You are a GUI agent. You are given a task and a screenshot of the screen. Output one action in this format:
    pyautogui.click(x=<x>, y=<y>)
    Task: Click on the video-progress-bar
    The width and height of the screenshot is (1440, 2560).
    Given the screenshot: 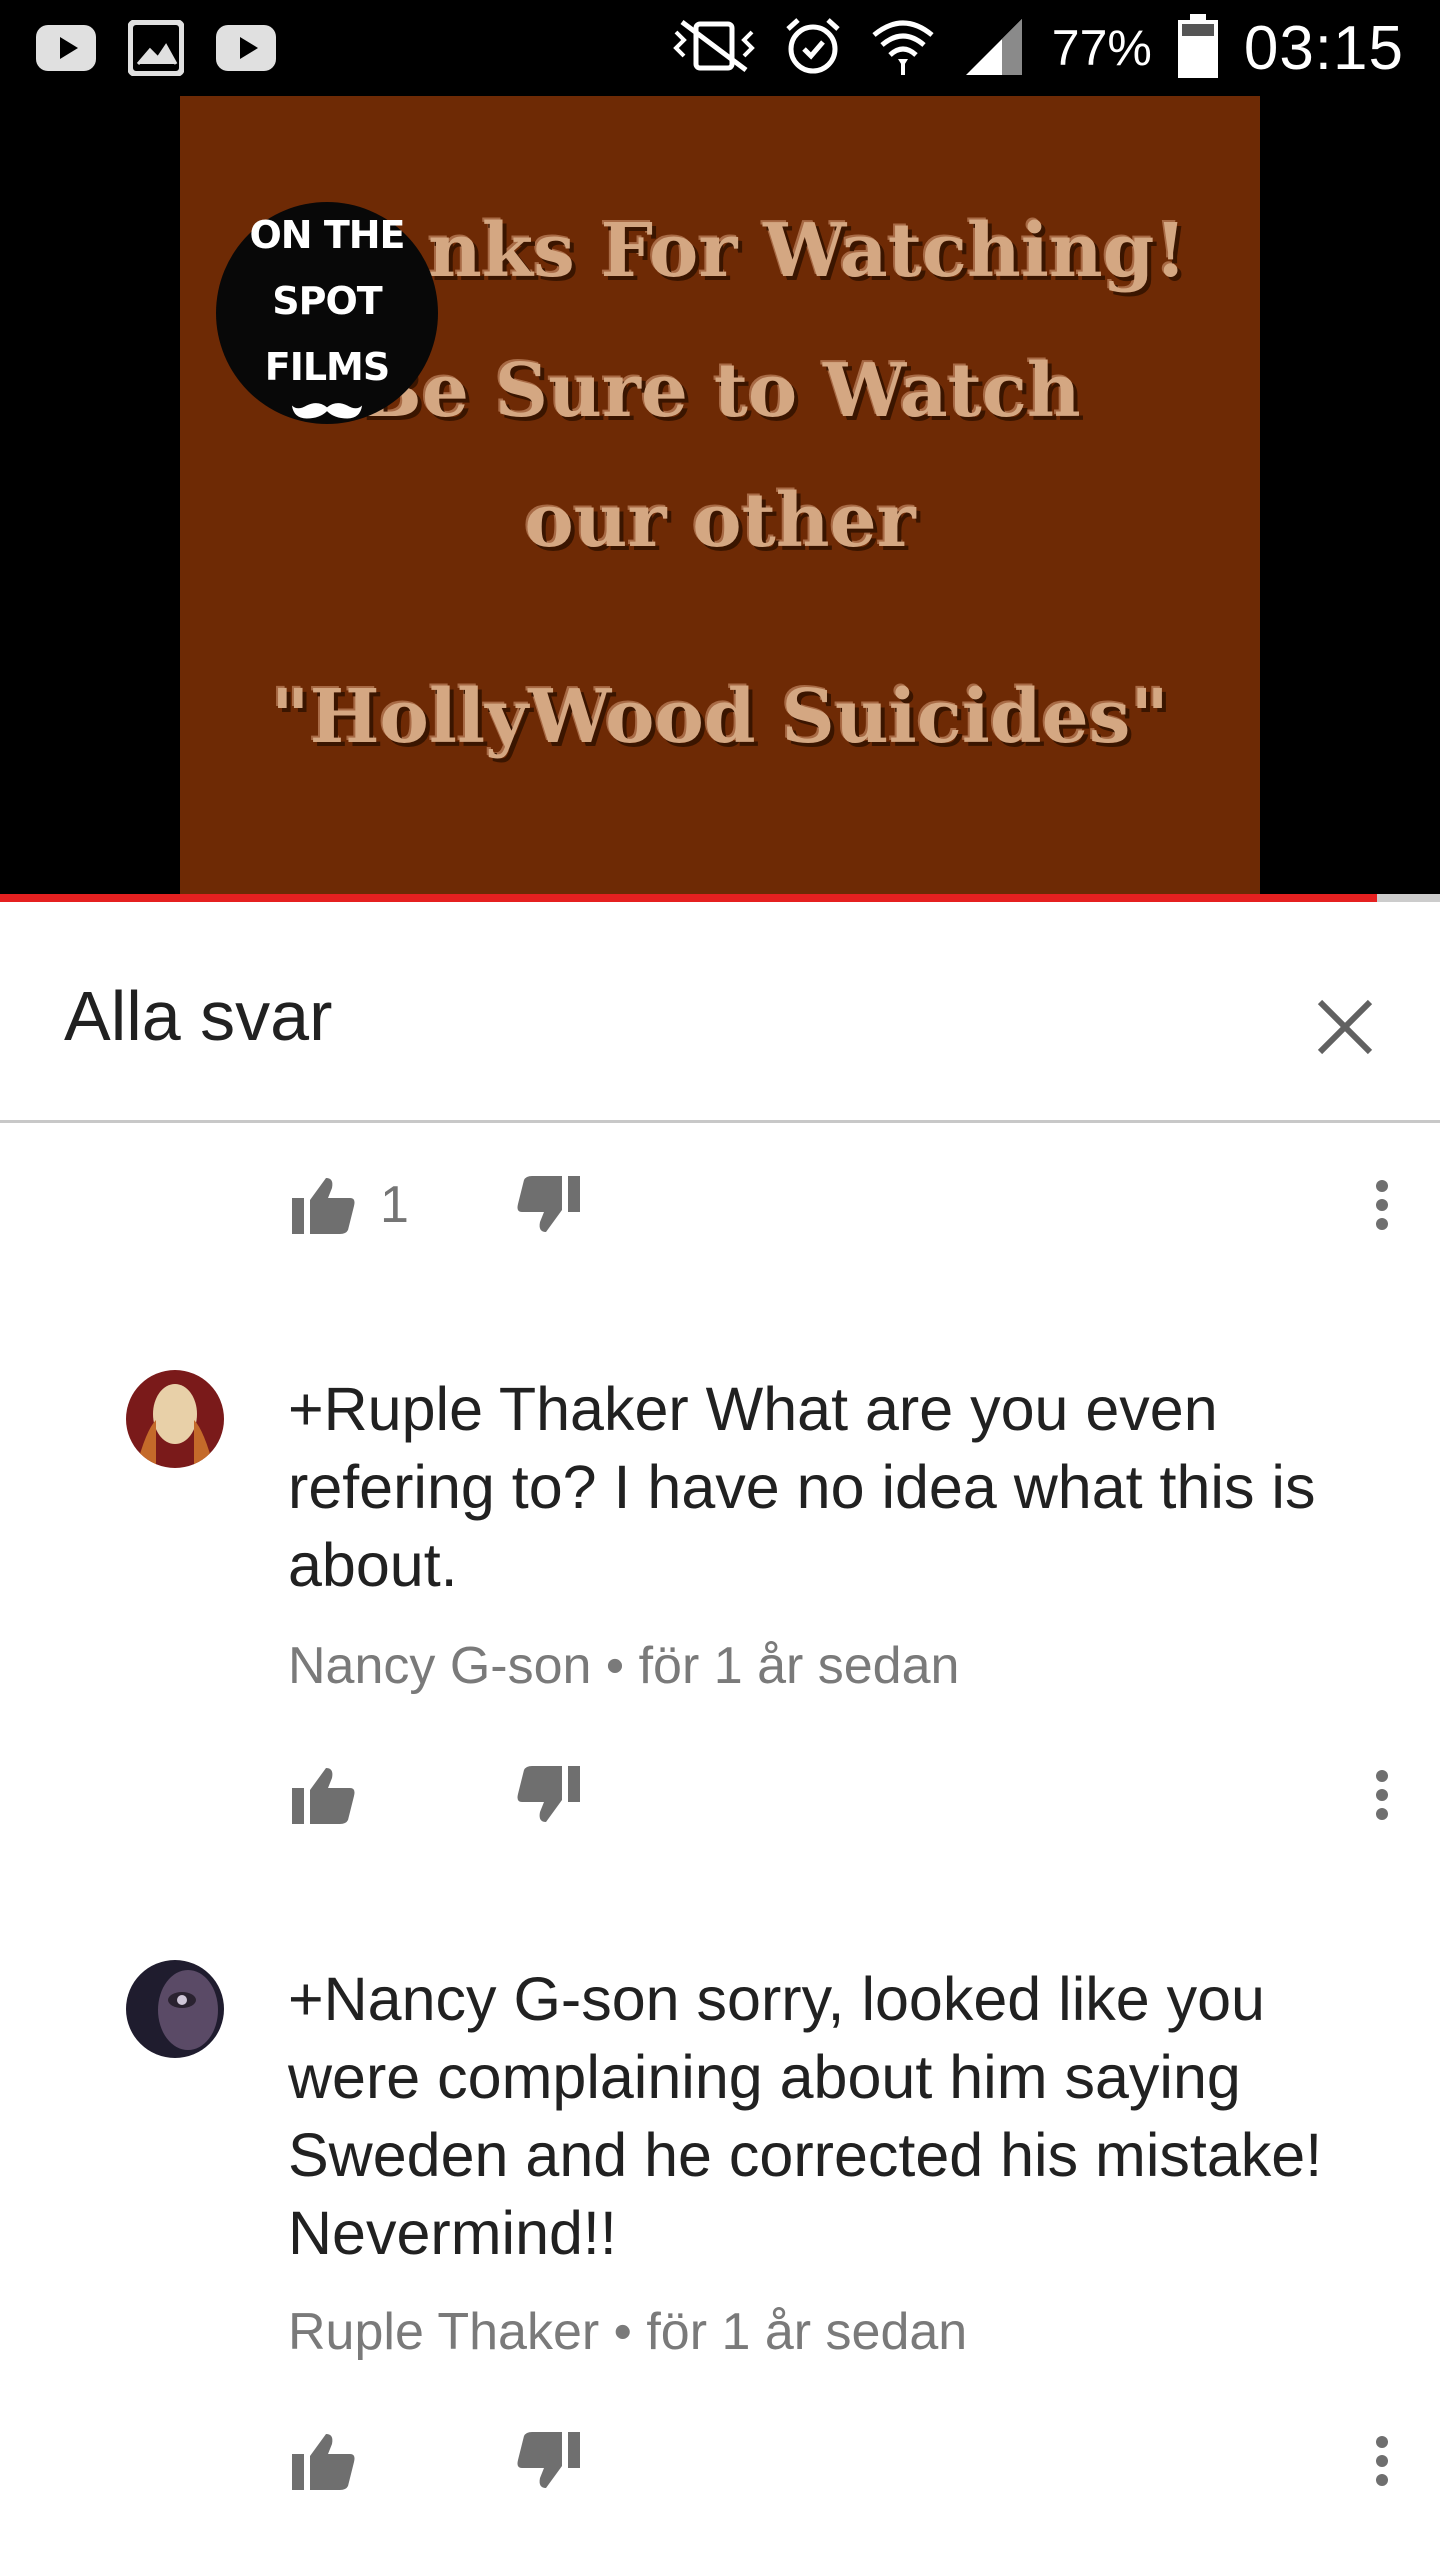 What is the action you would take?
    pyautogui.click(x=720, y=898)
    